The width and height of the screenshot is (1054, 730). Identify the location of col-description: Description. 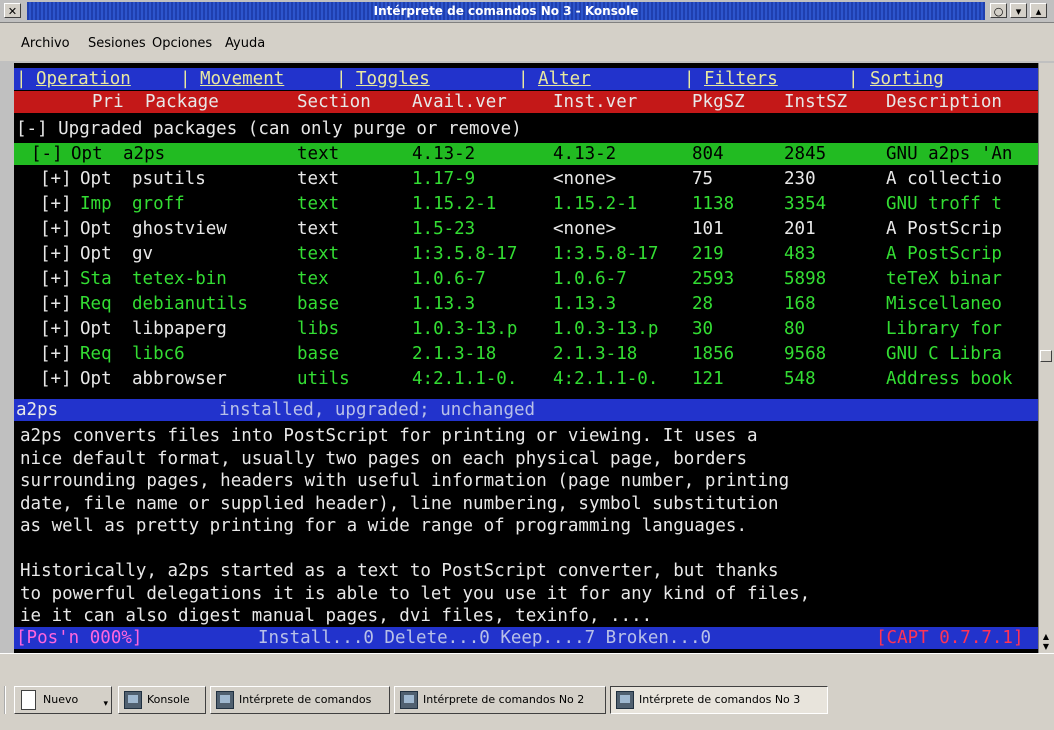
(944, 102).